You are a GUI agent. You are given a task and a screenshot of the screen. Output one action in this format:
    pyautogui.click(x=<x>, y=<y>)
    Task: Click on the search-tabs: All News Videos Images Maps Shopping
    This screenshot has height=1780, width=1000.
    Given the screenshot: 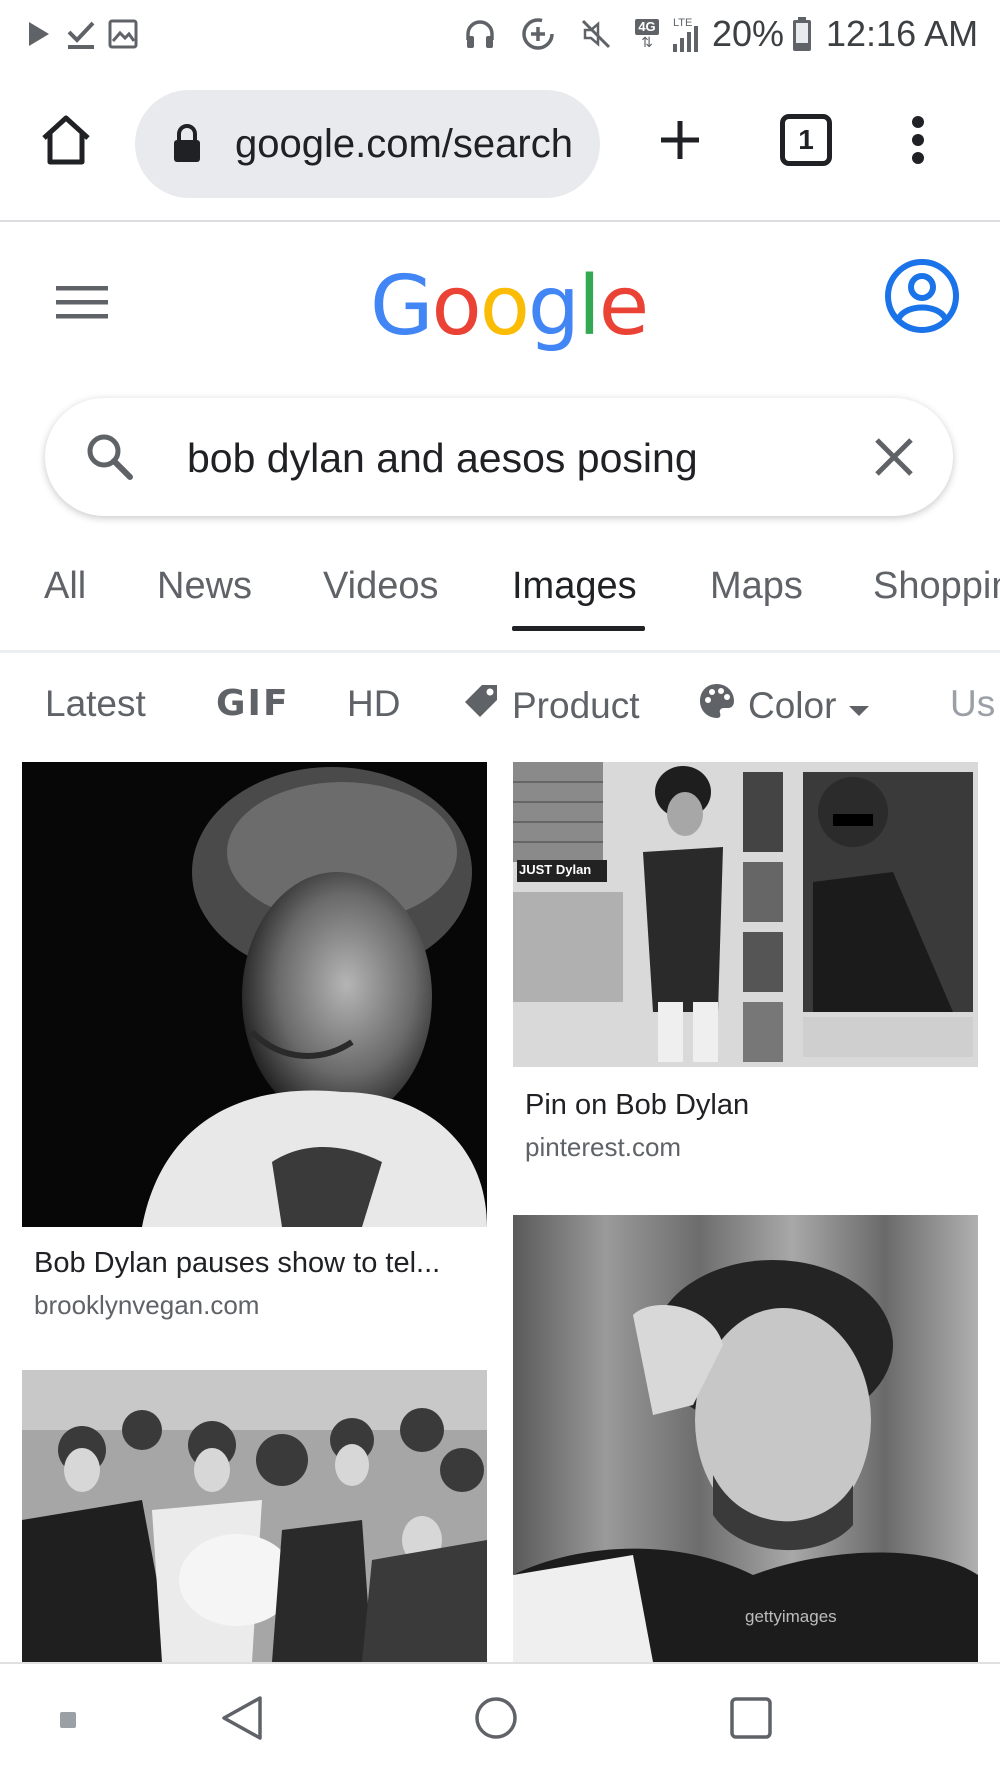 What is the action you would take?
    pyautogui.click(x=500, y=596)
    